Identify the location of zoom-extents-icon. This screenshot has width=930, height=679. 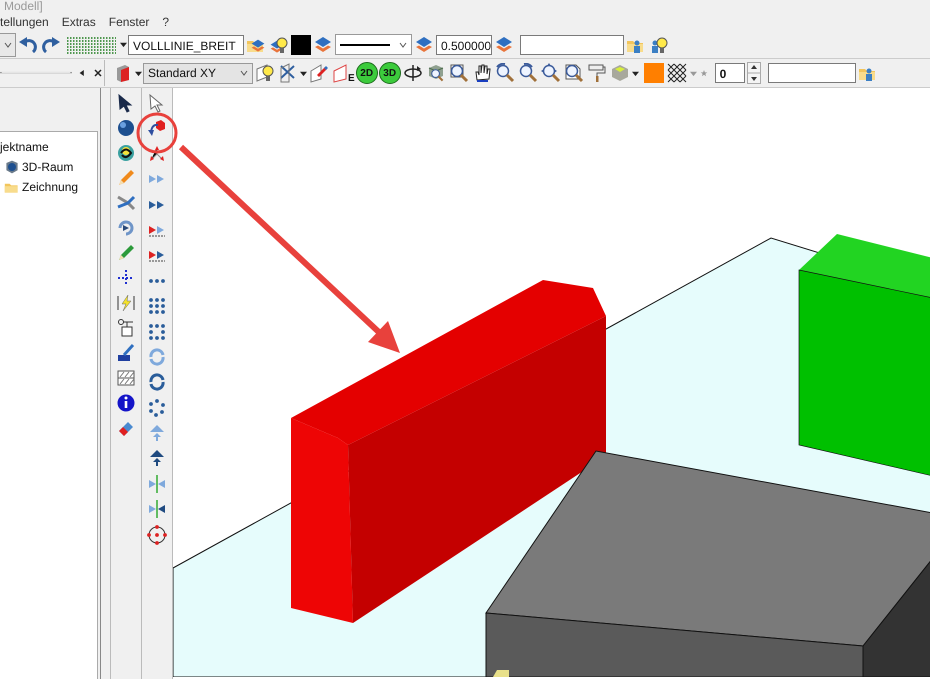
(550, 73).